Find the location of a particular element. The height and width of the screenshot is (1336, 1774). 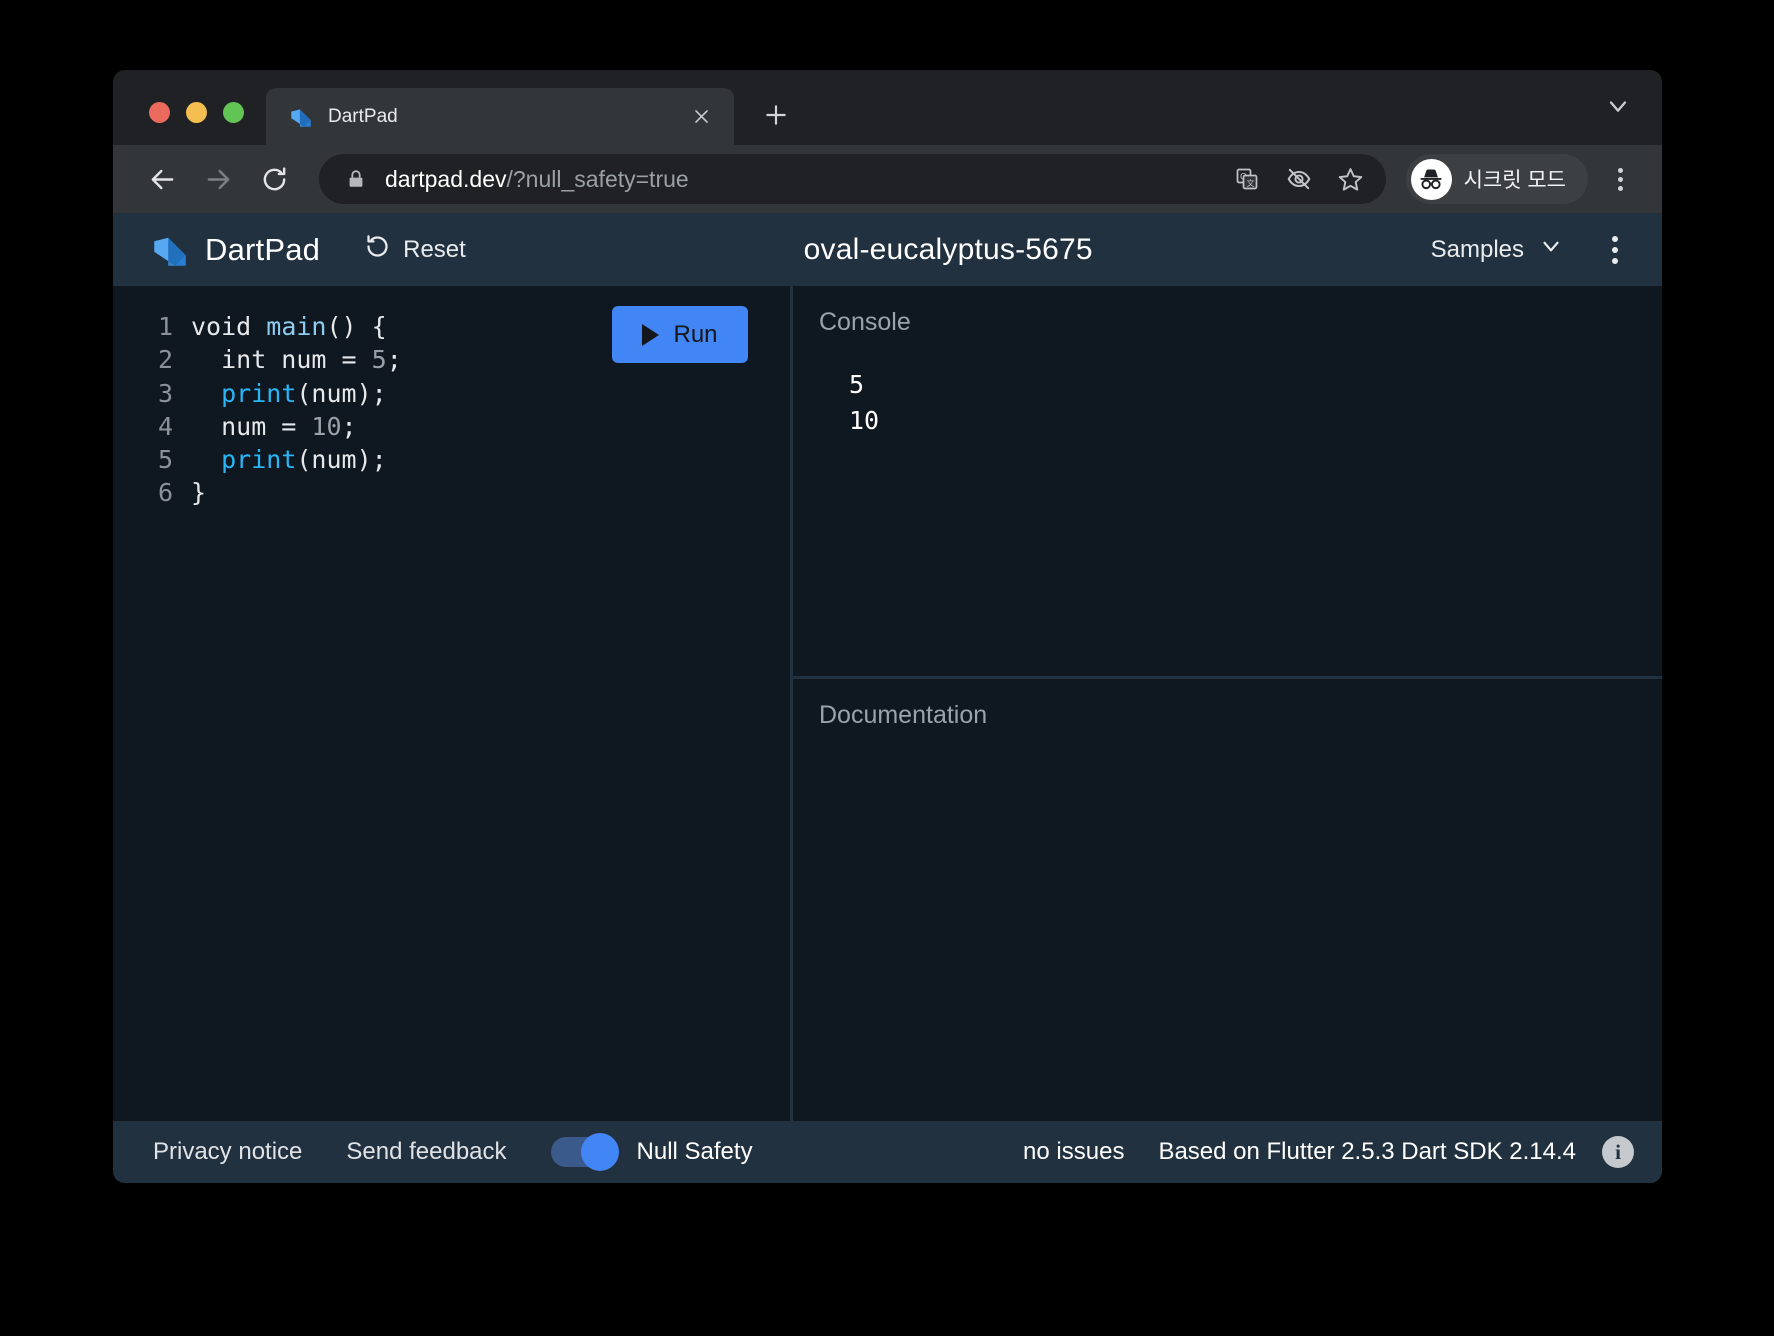

line-number: 5 is located at coordinates (165, 459).